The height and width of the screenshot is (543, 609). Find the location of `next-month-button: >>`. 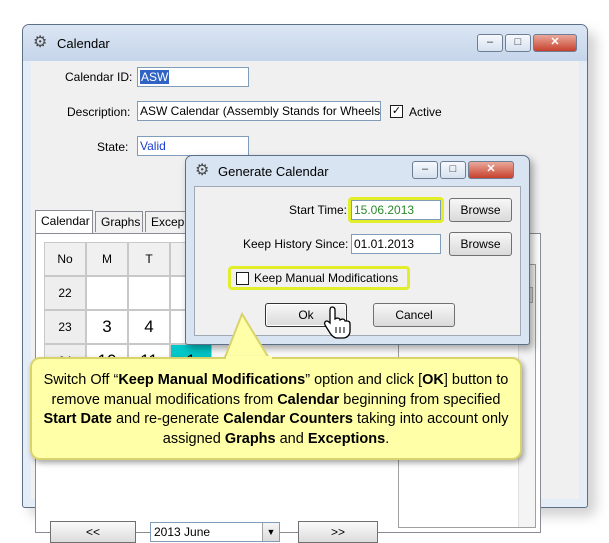

next-month-button: >> is located at coordinates (338, 532).